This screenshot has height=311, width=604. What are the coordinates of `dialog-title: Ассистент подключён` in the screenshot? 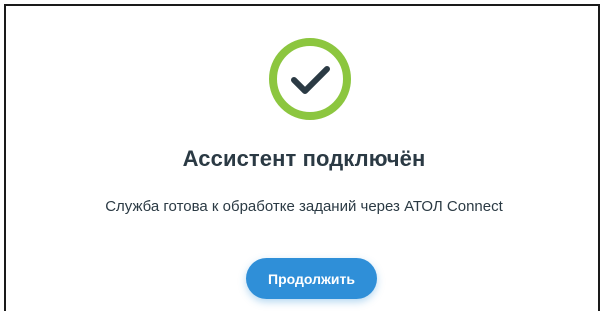 It's located at (304, 158).